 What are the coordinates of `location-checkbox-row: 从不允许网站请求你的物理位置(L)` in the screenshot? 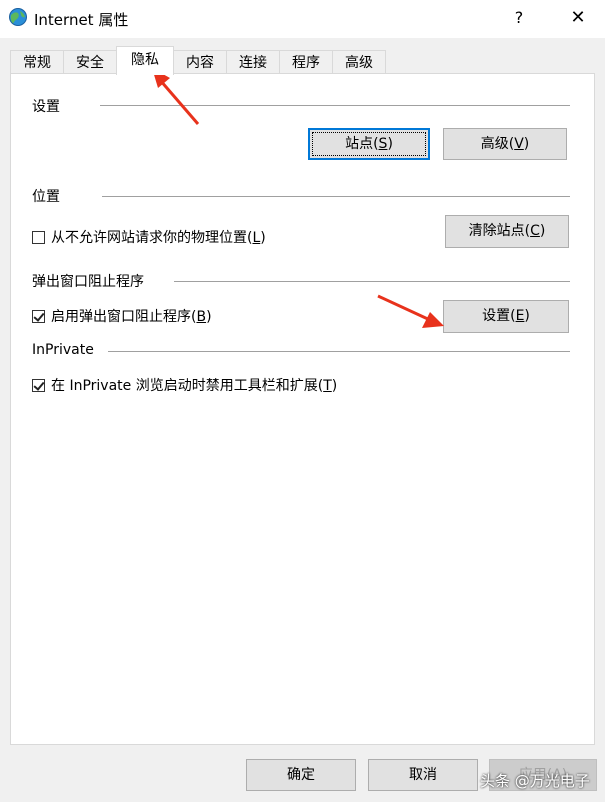 It's located at (149, 237).